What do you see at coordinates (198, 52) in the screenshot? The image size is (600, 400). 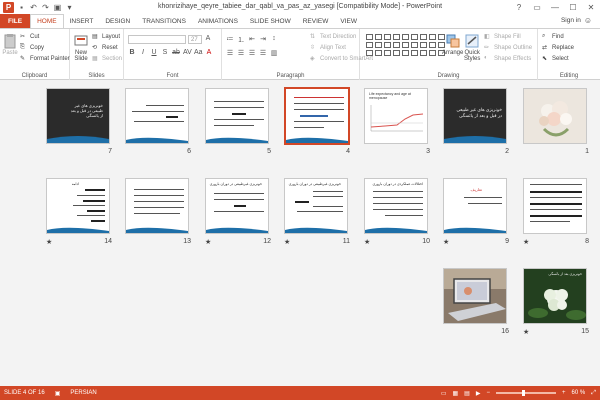 I see `change-case-icon: Aa` at bounding box center [198, 52].